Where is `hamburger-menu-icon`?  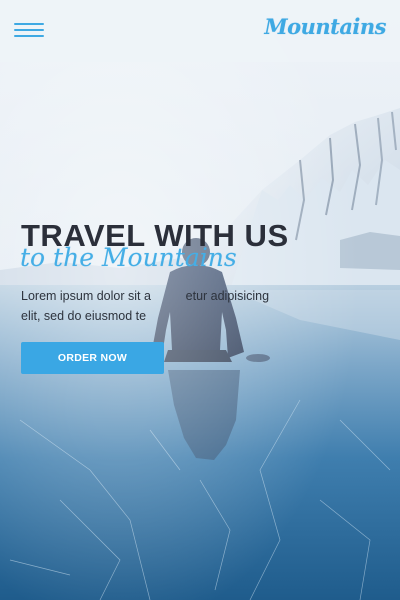 hamburger-menu-icon is located at coordinates (29, 30).